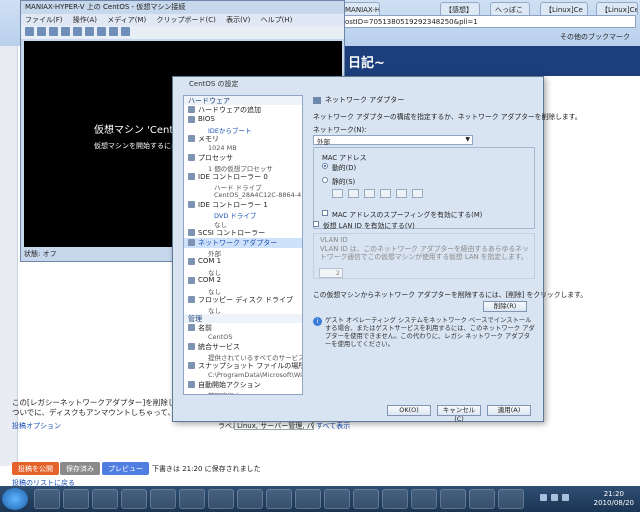  I want to click on tree-item: フロッピー ディスク ドライブ, so click(243, 300).